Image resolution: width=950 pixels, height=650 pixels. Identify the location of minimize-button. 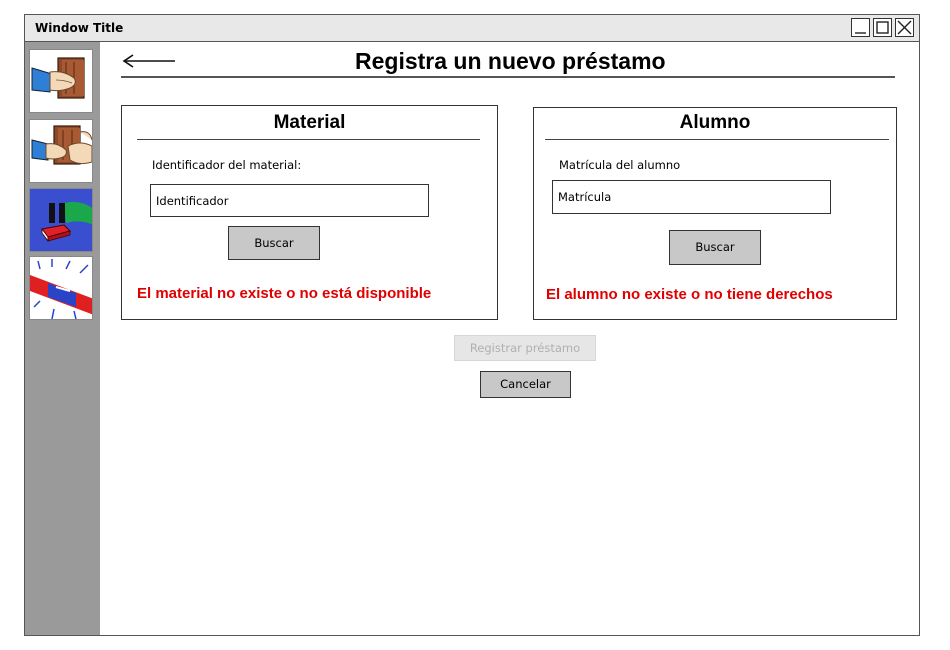
(860, 27).